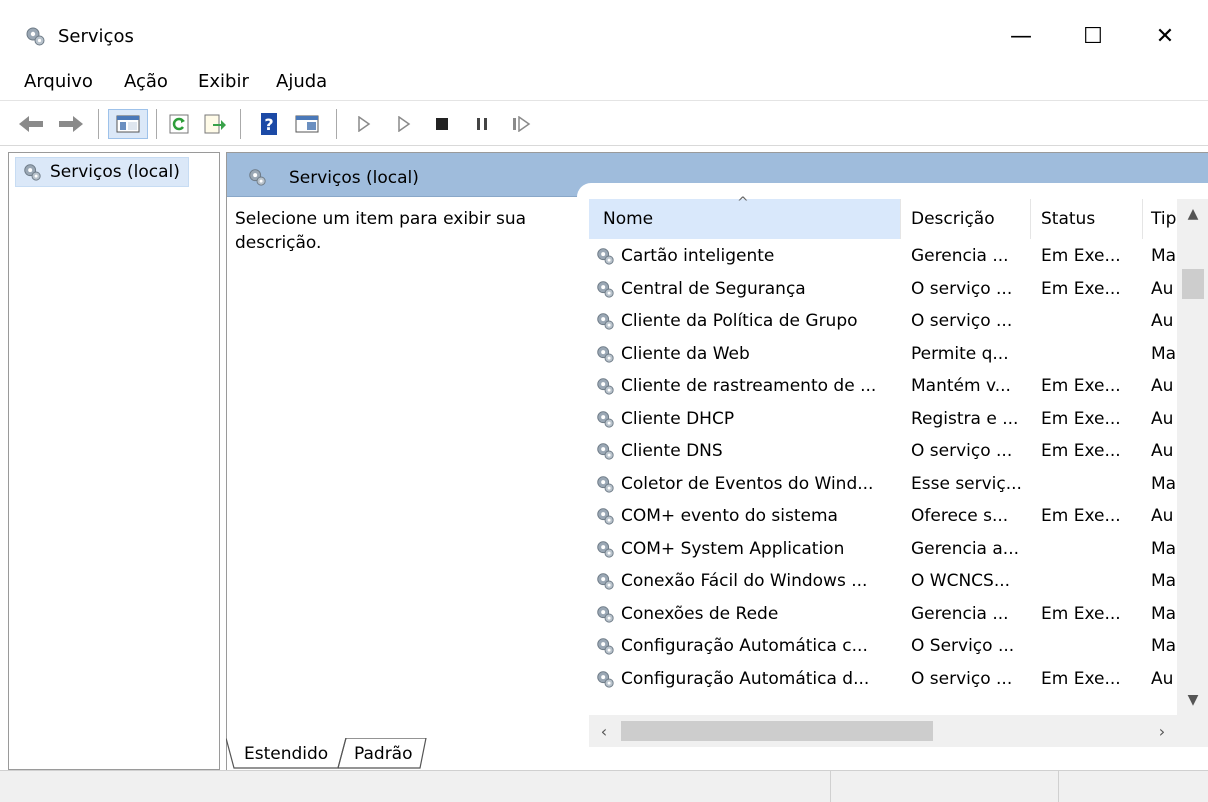  I want to click on column-header-descricao: Descrição, so click(966, 219).